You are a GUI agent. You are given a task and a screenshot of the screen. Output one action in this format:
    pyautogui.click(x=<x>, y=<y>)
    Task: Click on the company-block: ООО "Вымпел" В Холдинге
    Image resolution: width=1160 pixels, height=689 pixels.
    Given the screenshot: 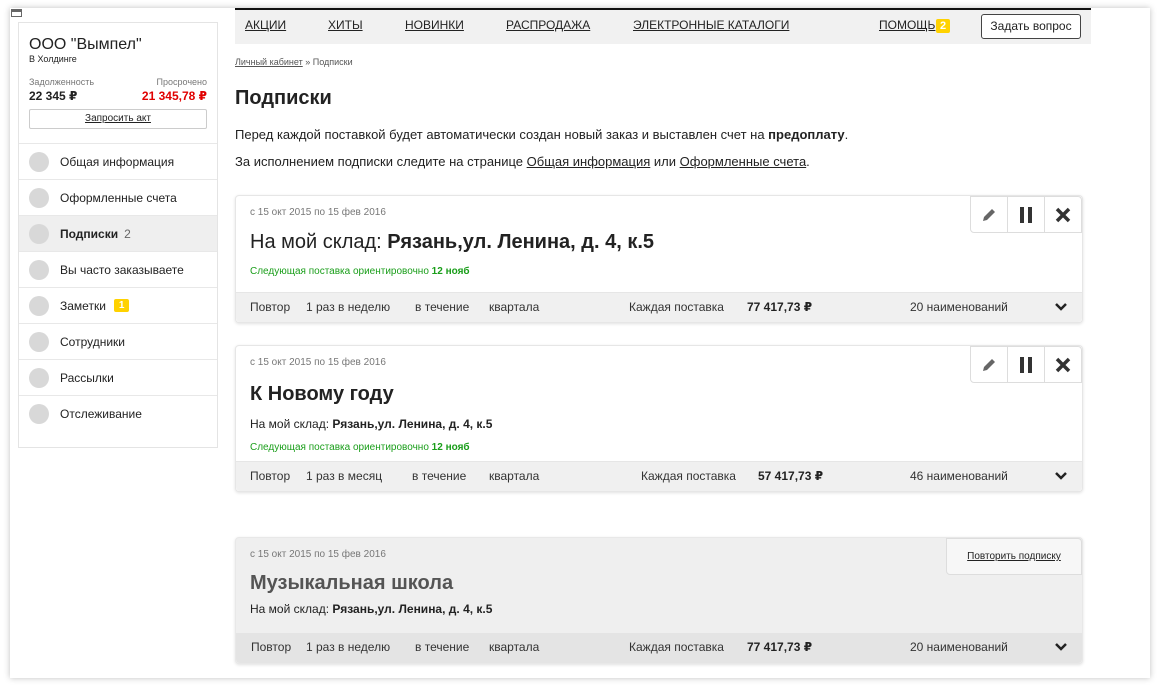 What is the action you would take?
    pyautogui.click(x=118, y=43)
    